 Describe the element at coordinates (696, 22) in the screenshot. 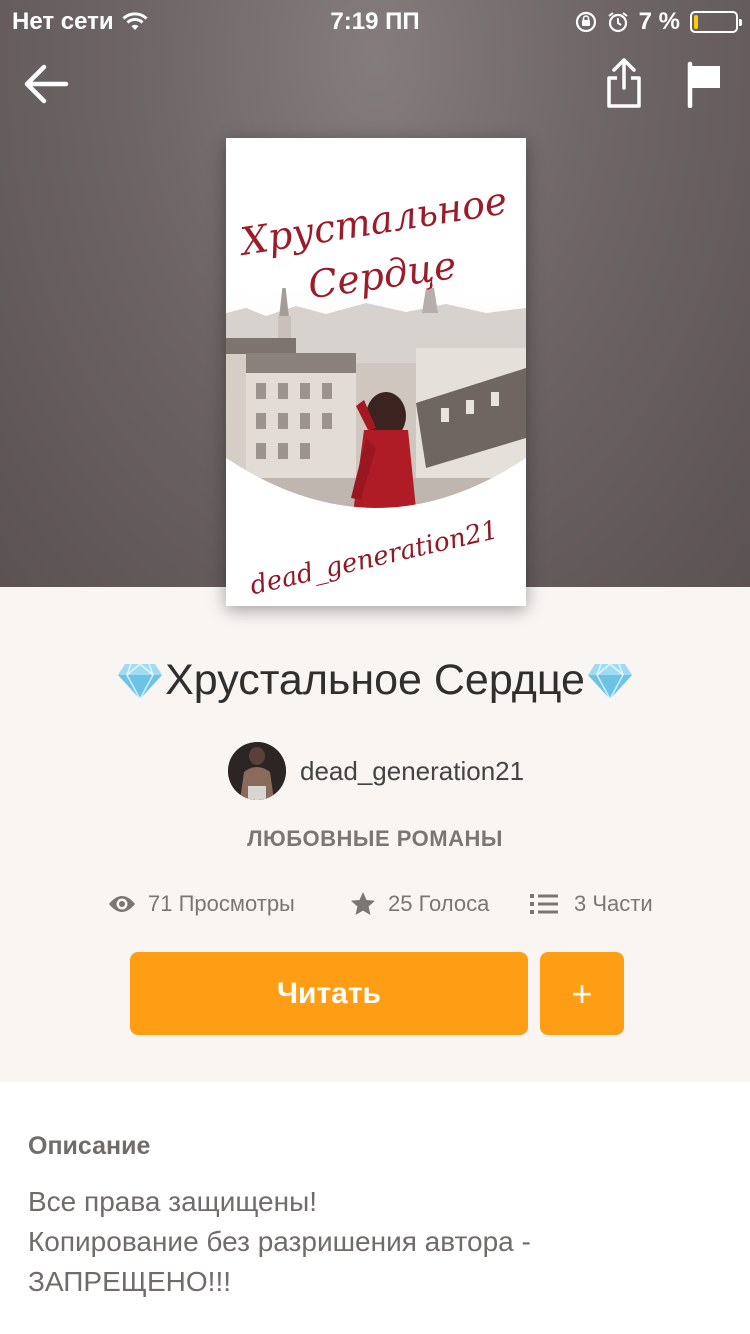

I see `battery-level` at that location.